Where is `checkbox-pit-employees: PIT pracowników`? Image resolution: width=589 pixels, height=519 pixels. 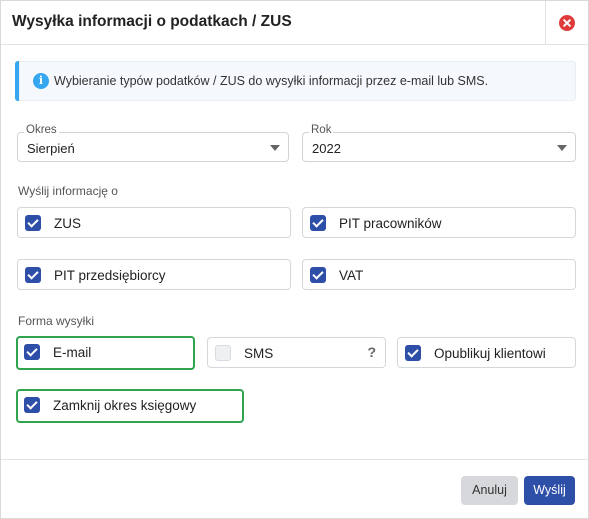
checkbox-pit-employees: PIT pracowników is located at coordinates (439, 222).